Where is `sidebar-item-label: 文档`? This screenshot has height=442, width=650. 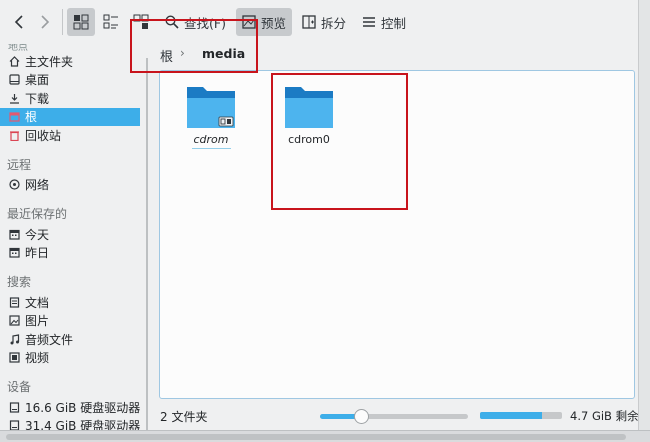
sidebar-item-label: 文档 is located at coordinates (37, 302).